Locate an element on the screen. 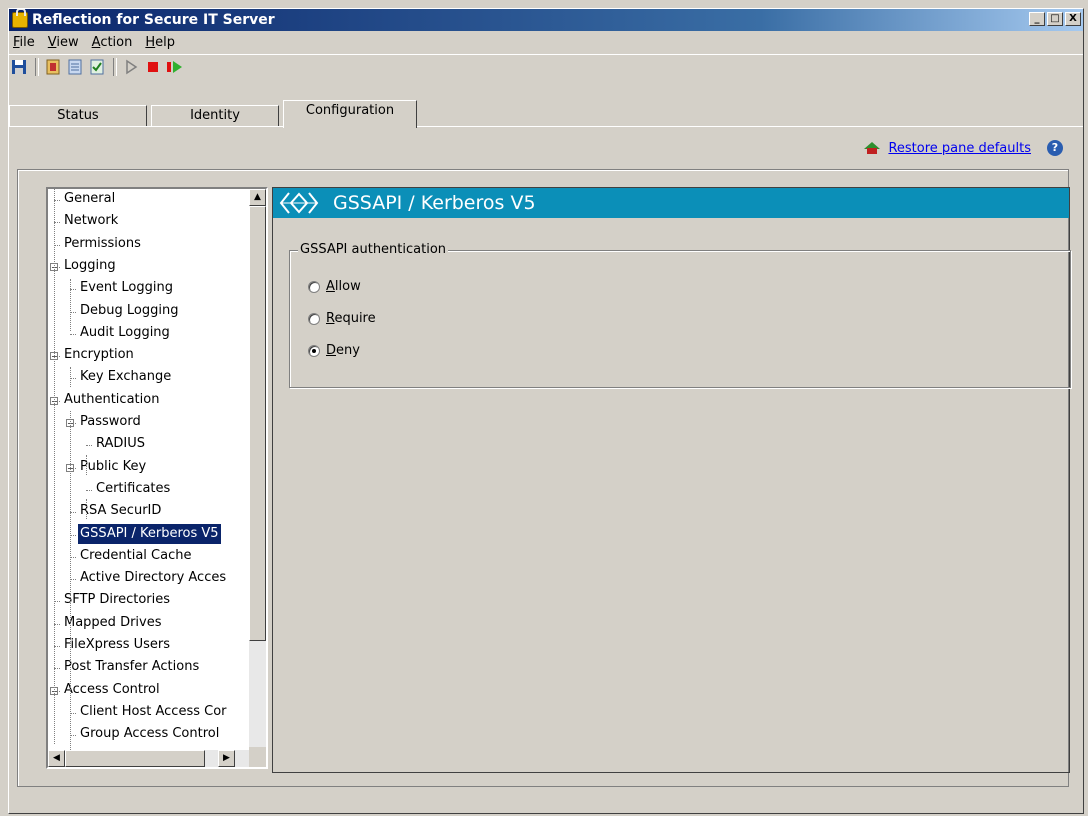 The image size is (1088, 816). stop-icon is located at coordinates (153, 67).